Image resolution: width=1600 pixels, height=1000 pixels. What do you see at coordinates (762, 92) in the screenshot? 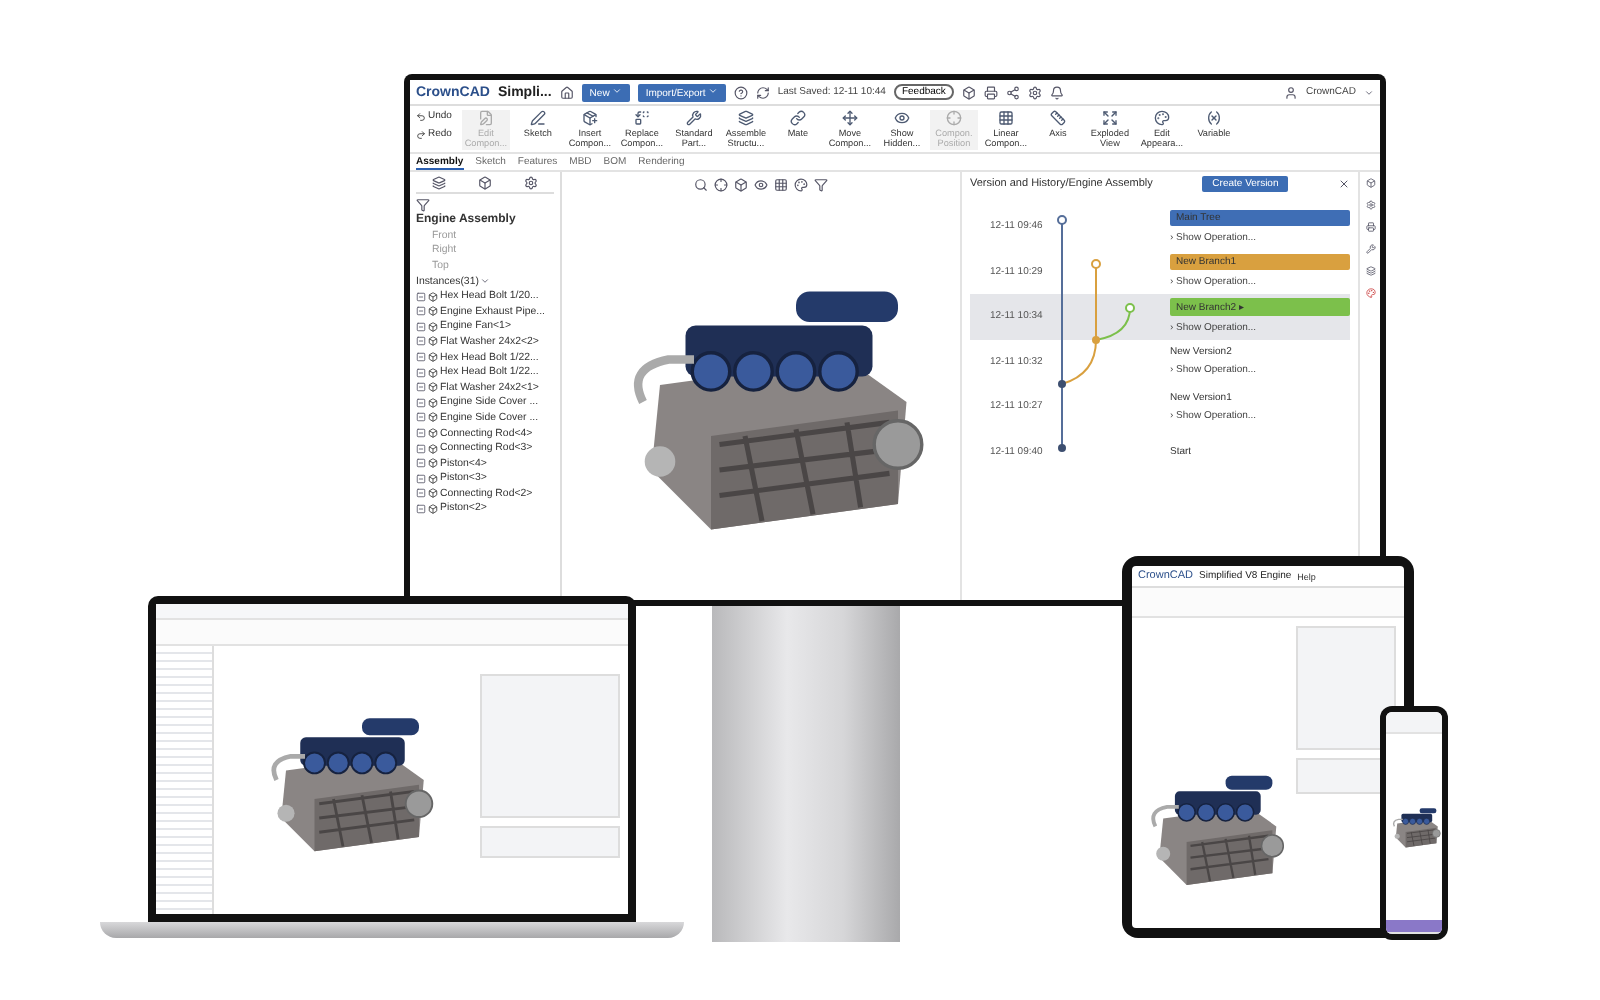
I see `refresh-icon` at bounding box center [762, 92].